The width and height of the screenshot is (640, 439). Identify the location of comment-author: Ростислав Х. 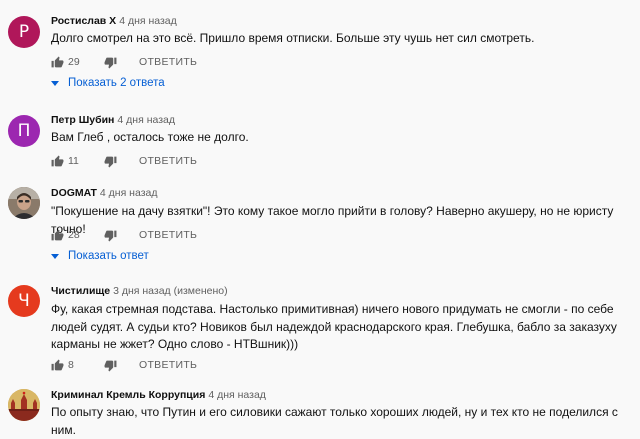
(83, 21).